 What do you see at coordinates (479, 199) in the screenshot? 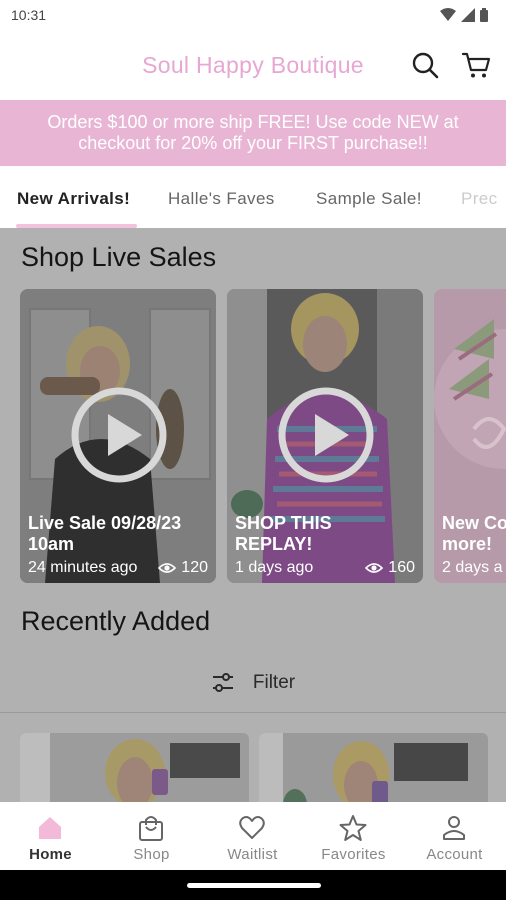
I see `tab-prec: Prec` at bounding box center [479, 199].